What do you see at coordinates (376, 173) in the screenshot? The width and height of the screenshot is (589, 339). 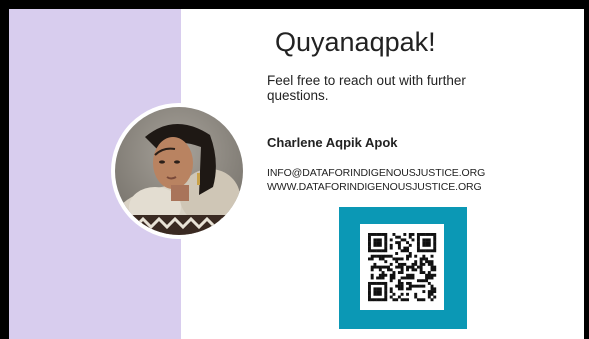 I see `contact-email: INFO@DATAFORINDIGENOUSJUSTICE.ORG` at bounding box center [376, 173].